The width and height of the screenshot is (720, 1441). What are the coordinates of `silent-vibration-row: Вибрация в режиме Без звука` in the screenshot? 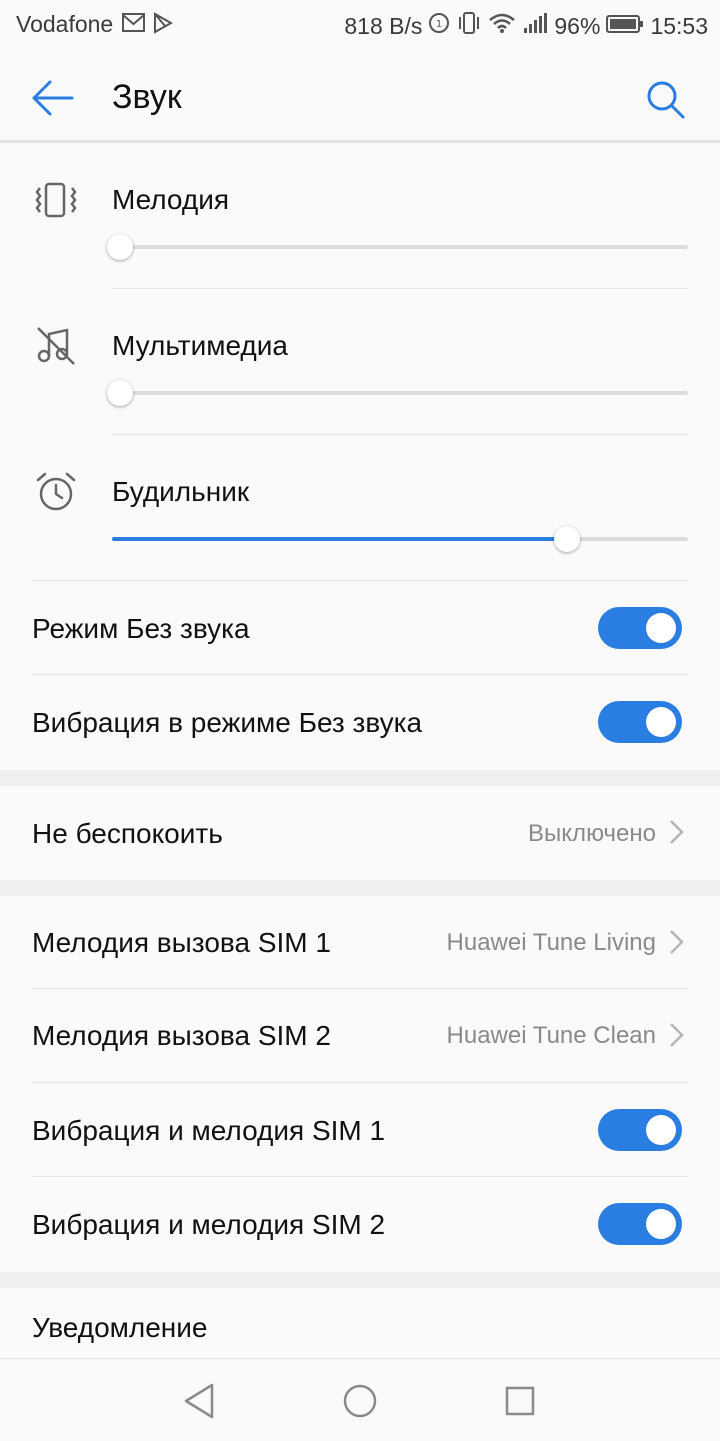 It's located at (360, 722).